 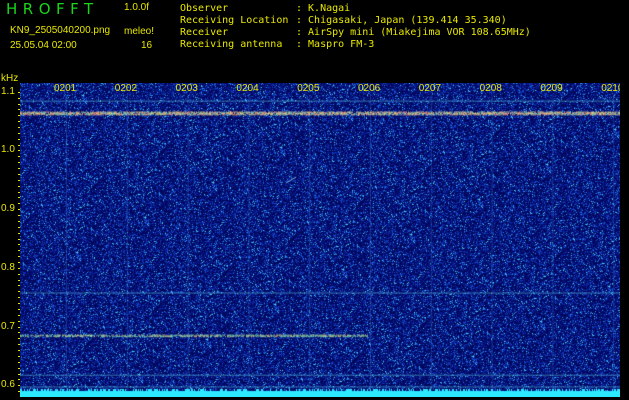 I want to click on info-antenna-value: : Maspro FM-3, so click(x=335, y=44).